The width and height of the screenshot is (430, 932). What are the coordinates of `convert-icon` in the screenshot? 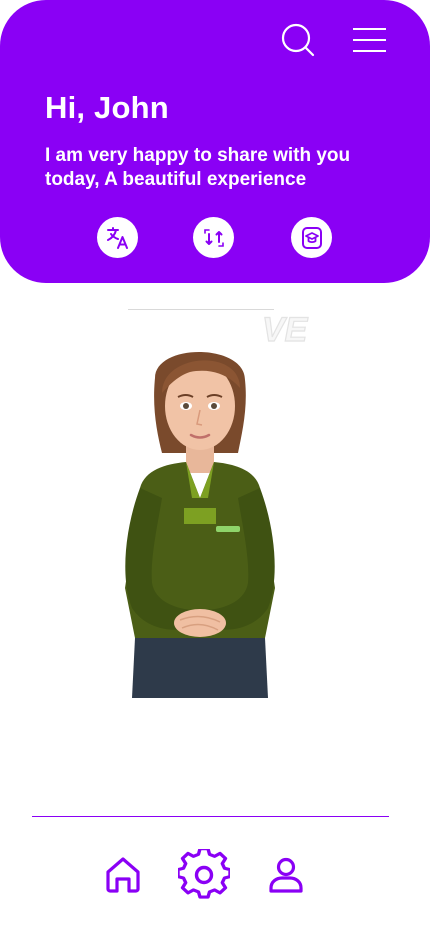 It's located at (213, 237).